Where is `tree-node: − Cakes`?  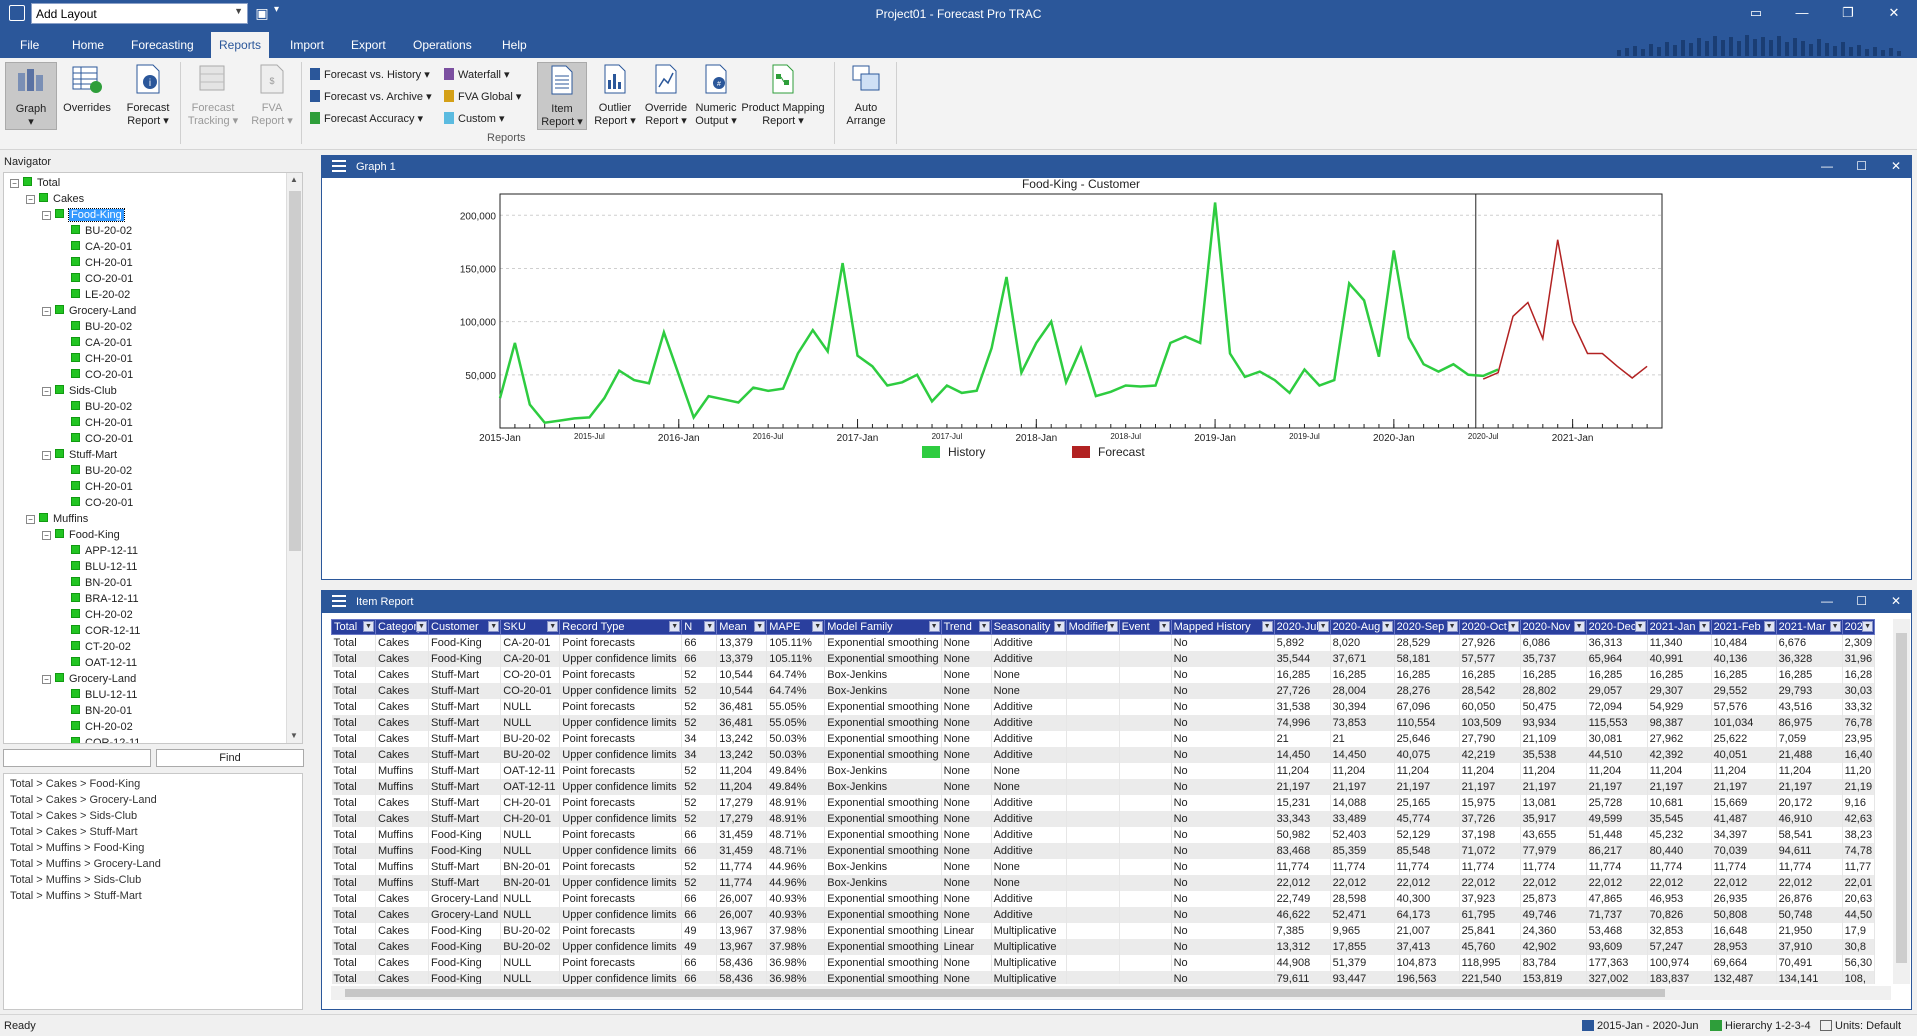 tree-node: − Cakes is located at coordinates (55, 200).